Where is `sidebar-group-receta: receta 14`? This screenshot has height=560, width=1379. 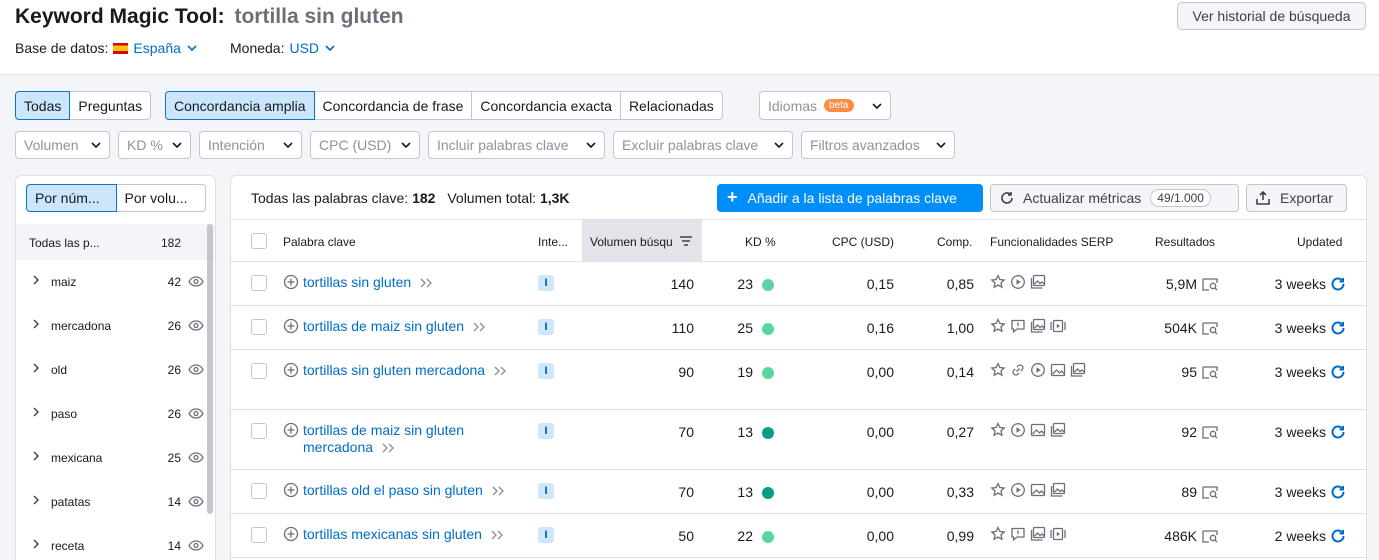
sidebar-group-receta: receta 14 is located at coordinates (115, 542).